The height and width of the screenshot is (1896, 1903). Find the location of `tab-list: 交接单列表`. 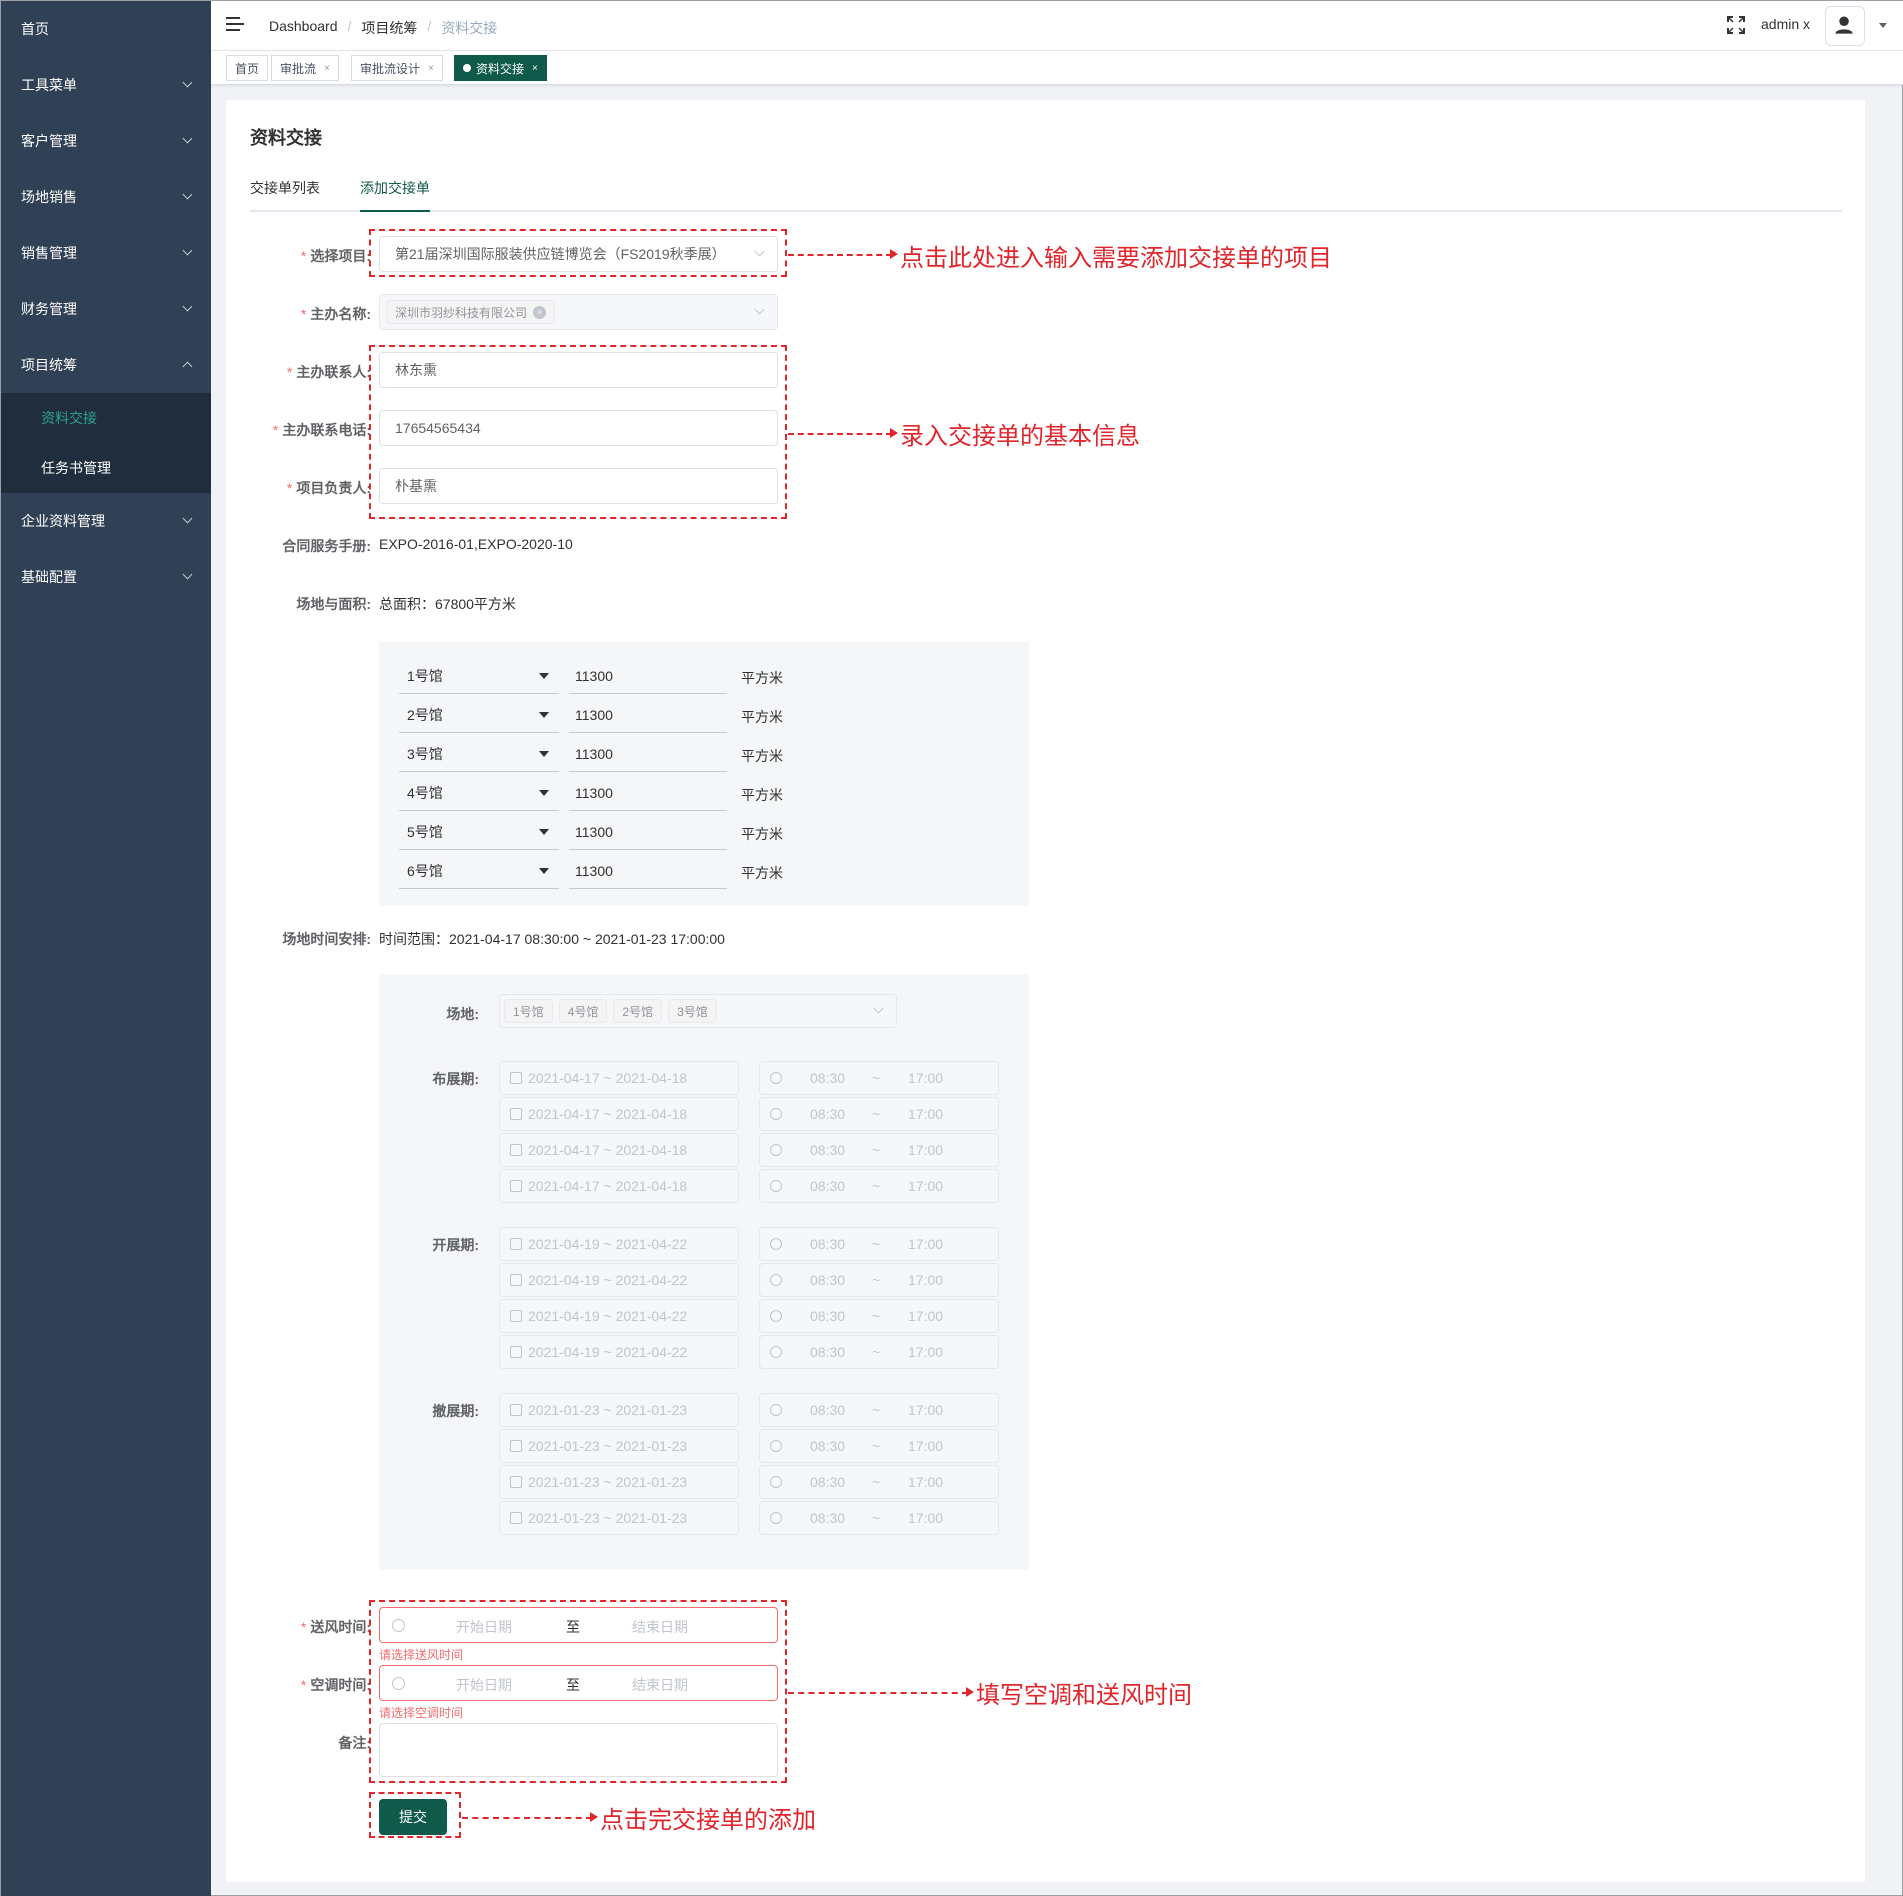

tab-list: 交接单列表 is located at coordinates (285, 188).